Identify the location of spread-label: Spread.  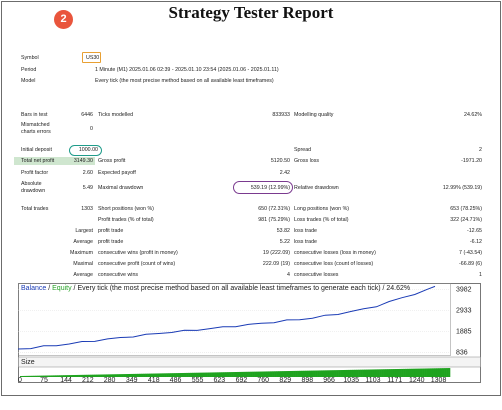
(303, 150).